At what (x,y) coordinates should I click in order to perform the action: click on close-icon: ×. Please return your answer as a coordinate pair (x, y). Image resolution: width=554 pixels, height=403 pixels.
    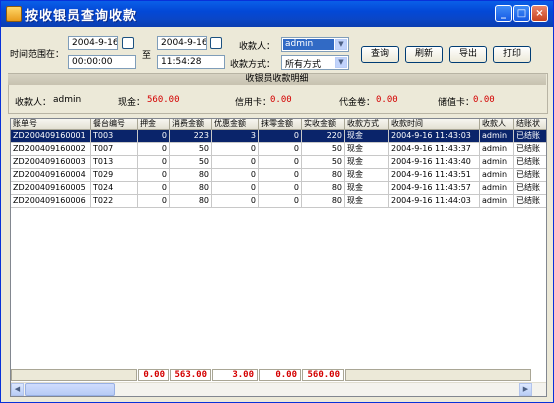
    Looking at the image, I should click on (539, 13).